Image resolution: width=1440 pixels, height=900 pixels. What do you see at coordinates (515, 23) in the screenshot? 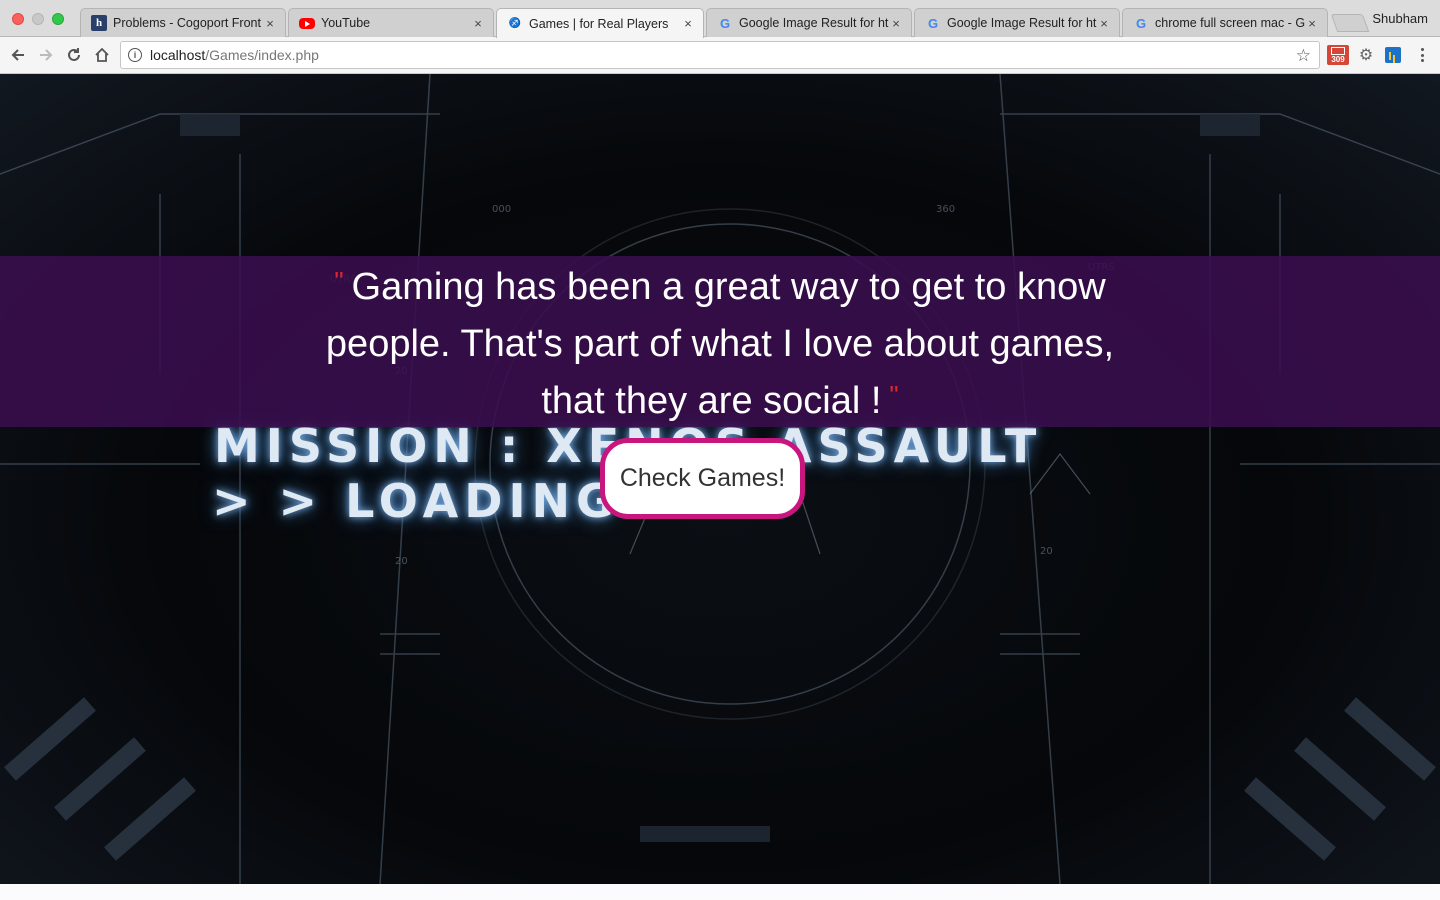
I see `game-controller-icon: ♐` at bounding box center [515, 23].